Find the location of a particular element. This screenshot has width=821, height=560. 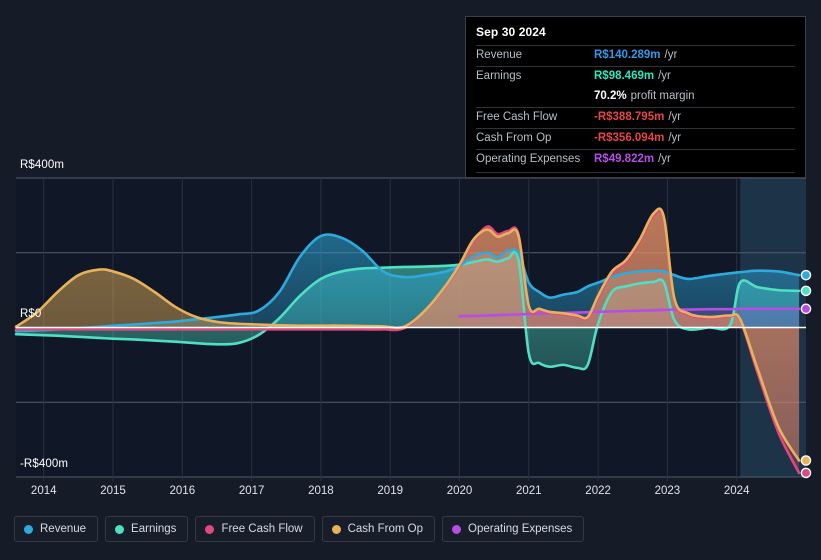

legend-item-operating-expenses: Operating Expenses is located at coordinates (513, 529).